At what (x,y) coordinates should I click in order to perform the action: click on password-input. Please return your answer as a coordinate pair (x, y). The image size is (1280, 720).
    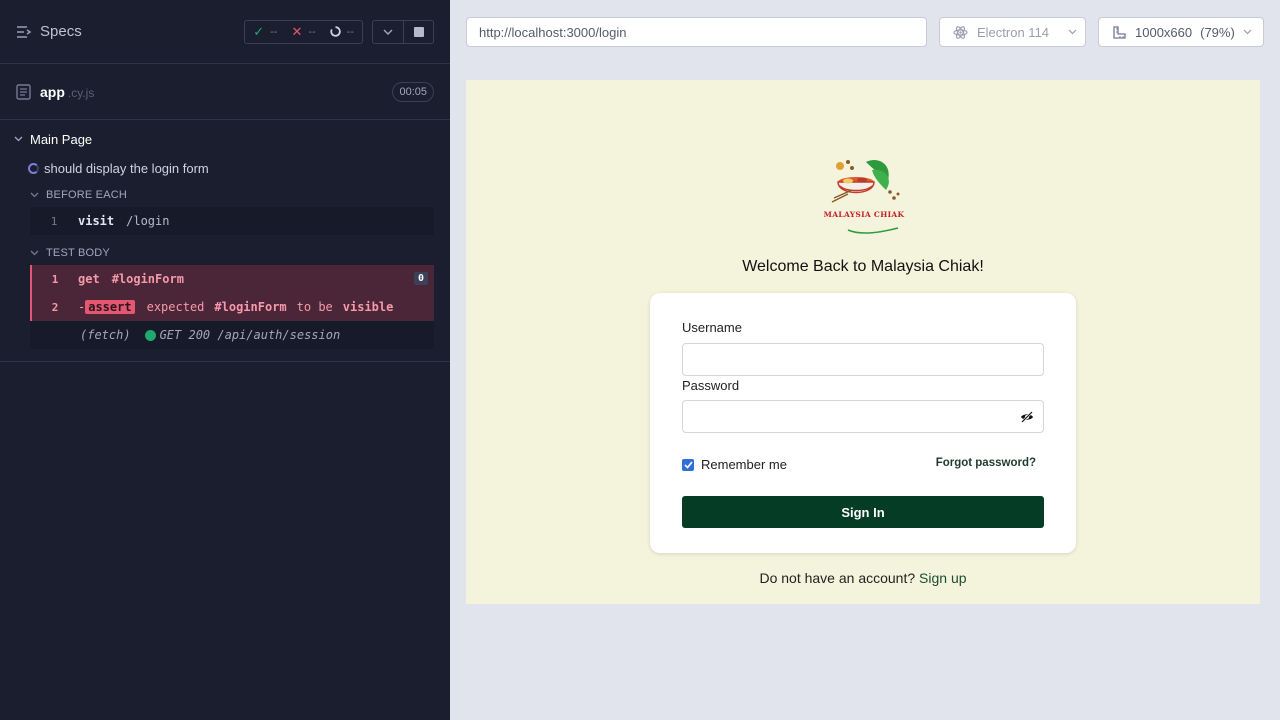
    Looking at the image, I should click on (863, 416).